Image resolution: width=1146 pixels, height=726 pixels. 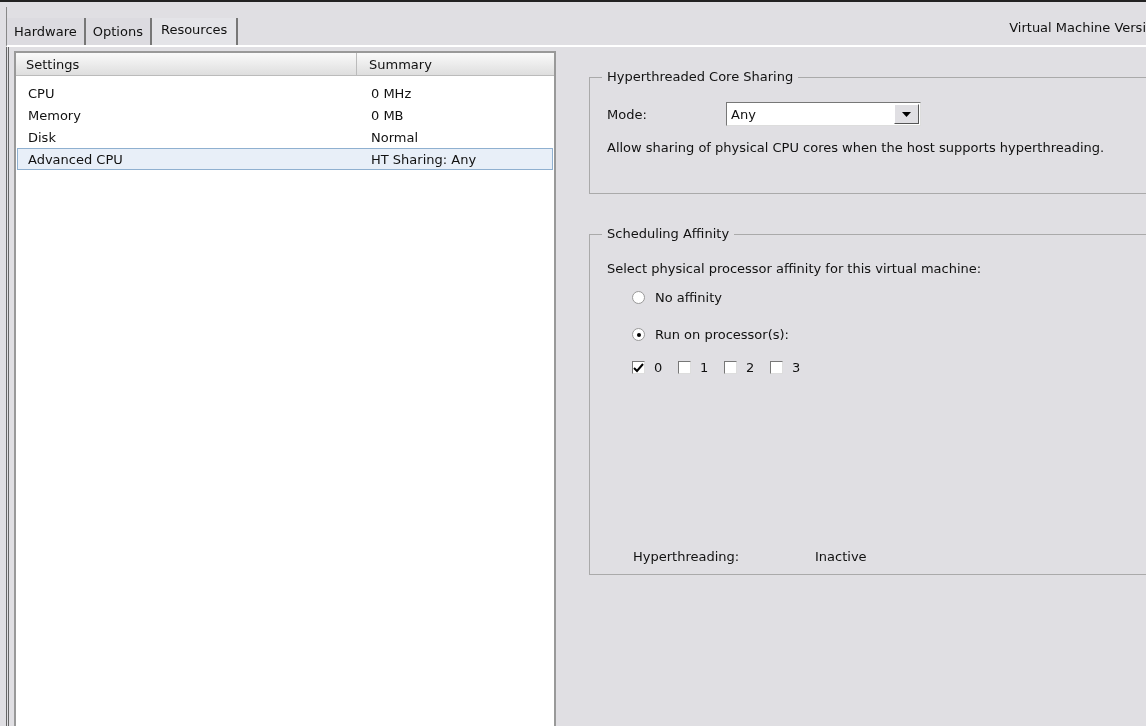 What do you see at coordinates (856, 148) in the screenshot?
I see `description-text: Allow sharing of physical CPU cores when the host supports hyperthreading.` at bounding box center [856, 148].